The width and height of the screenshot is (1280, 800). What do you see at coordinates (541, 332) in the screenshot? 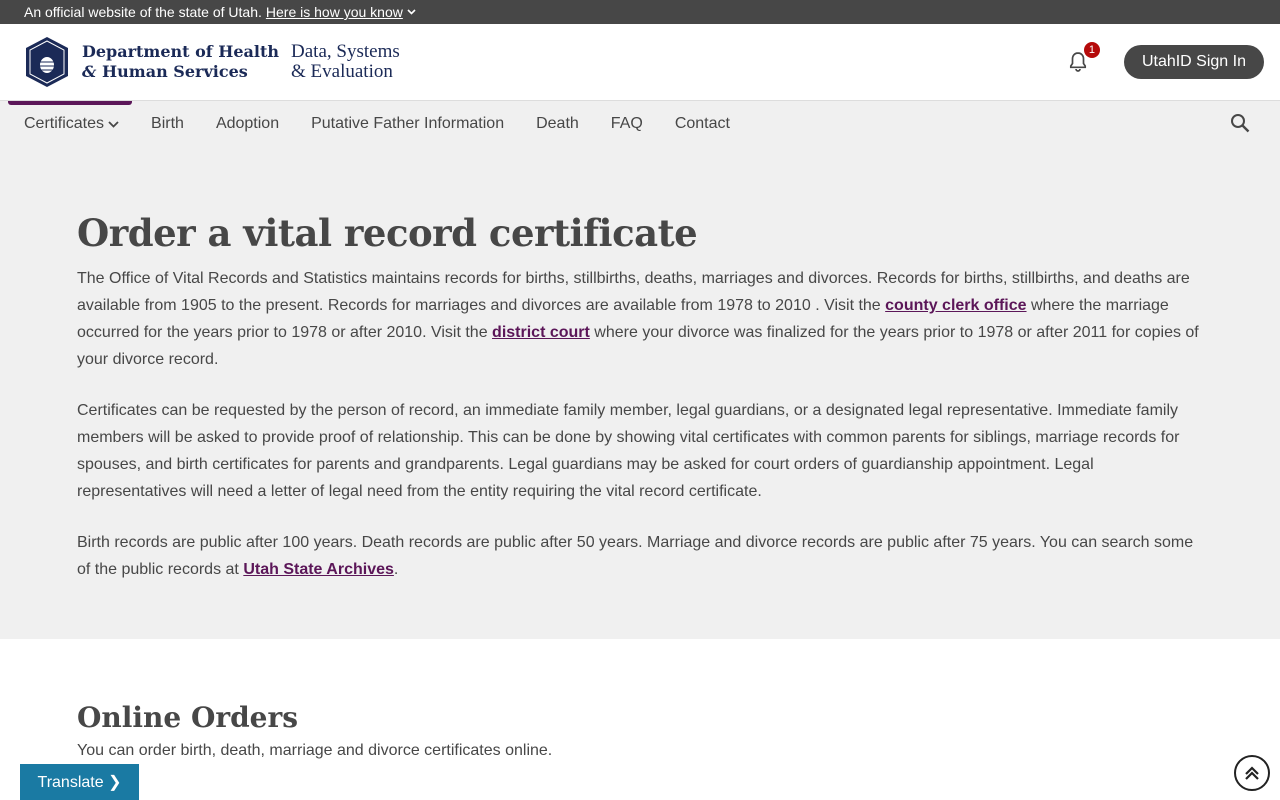
I see `district-court-link: district court` at bounding box center [541, 332].